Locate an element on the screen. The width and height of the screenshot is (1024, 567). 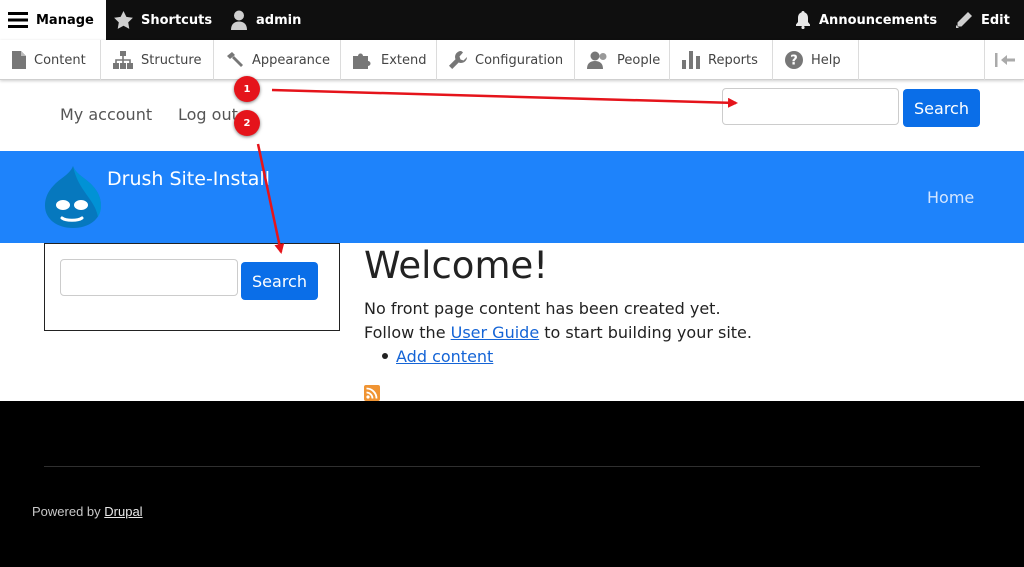
star-icon is located at coordinates (123, 20).